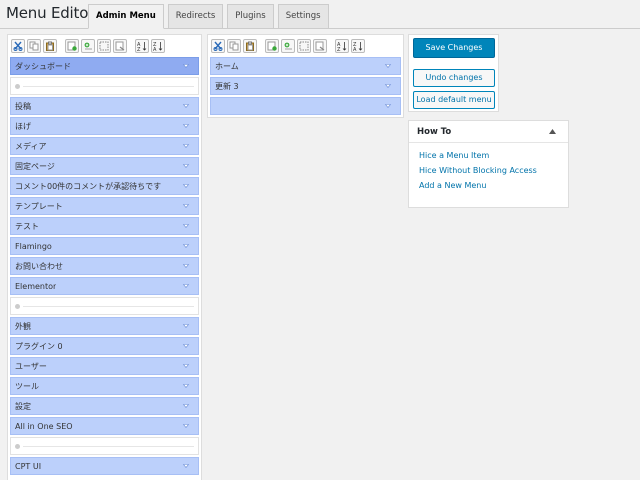  What do you see at coordinates (488, 132) in the screenshot?
I see `how-to-header: How To` at bounding box center [488, 132].